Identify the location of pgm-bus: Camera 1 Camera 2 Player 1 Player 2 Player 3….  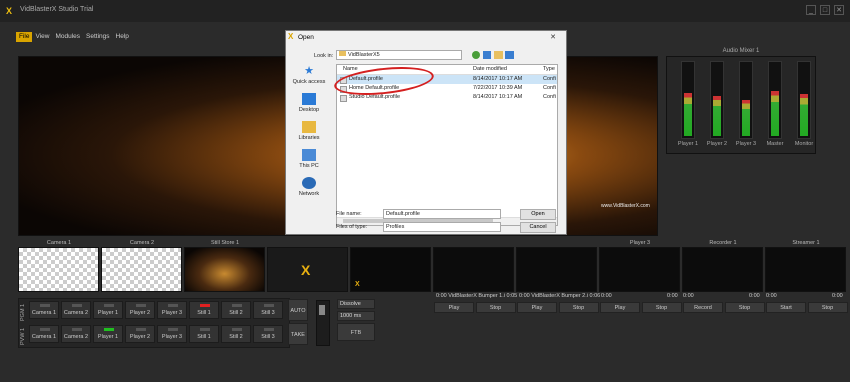
(159, 311).